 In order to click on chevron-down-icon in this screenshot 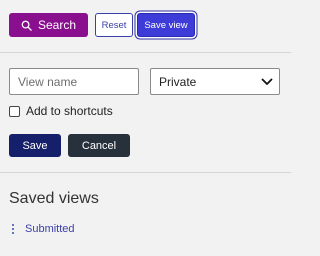, I will do `click(267, 82)`.